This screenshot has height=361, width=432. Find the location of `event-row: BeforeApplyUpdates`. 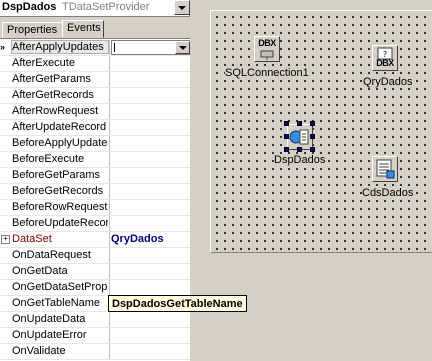

event-row: BeforeApplyUpdates is located at coordinates (99, 144).